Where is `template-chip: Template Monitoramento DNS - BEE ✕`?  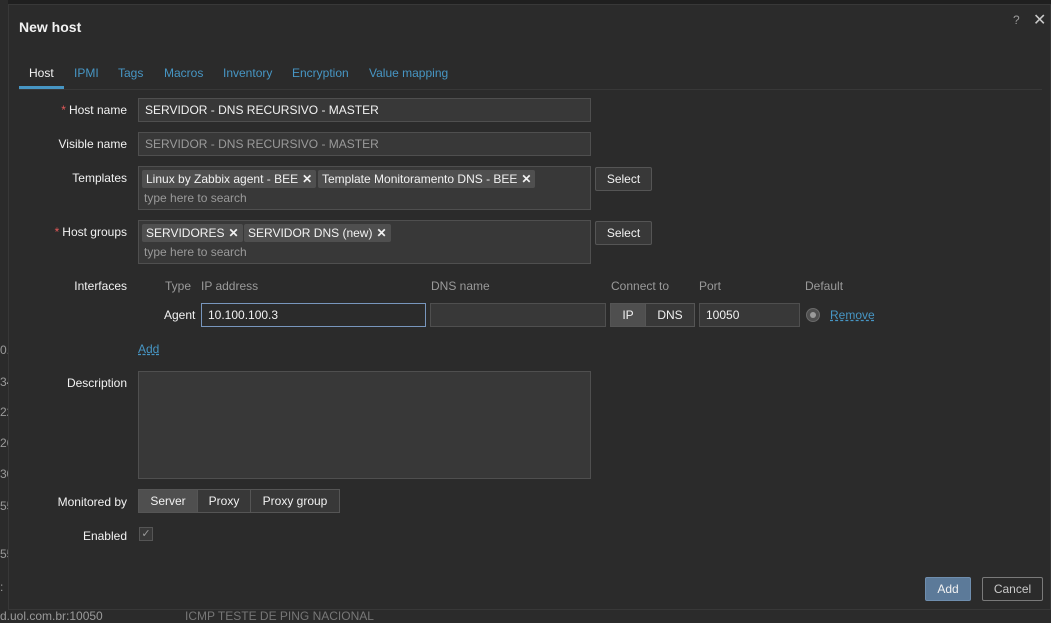
template-chip: Template Monitoramento DNS - BEE ✕ is located at coordinates (427, 179).